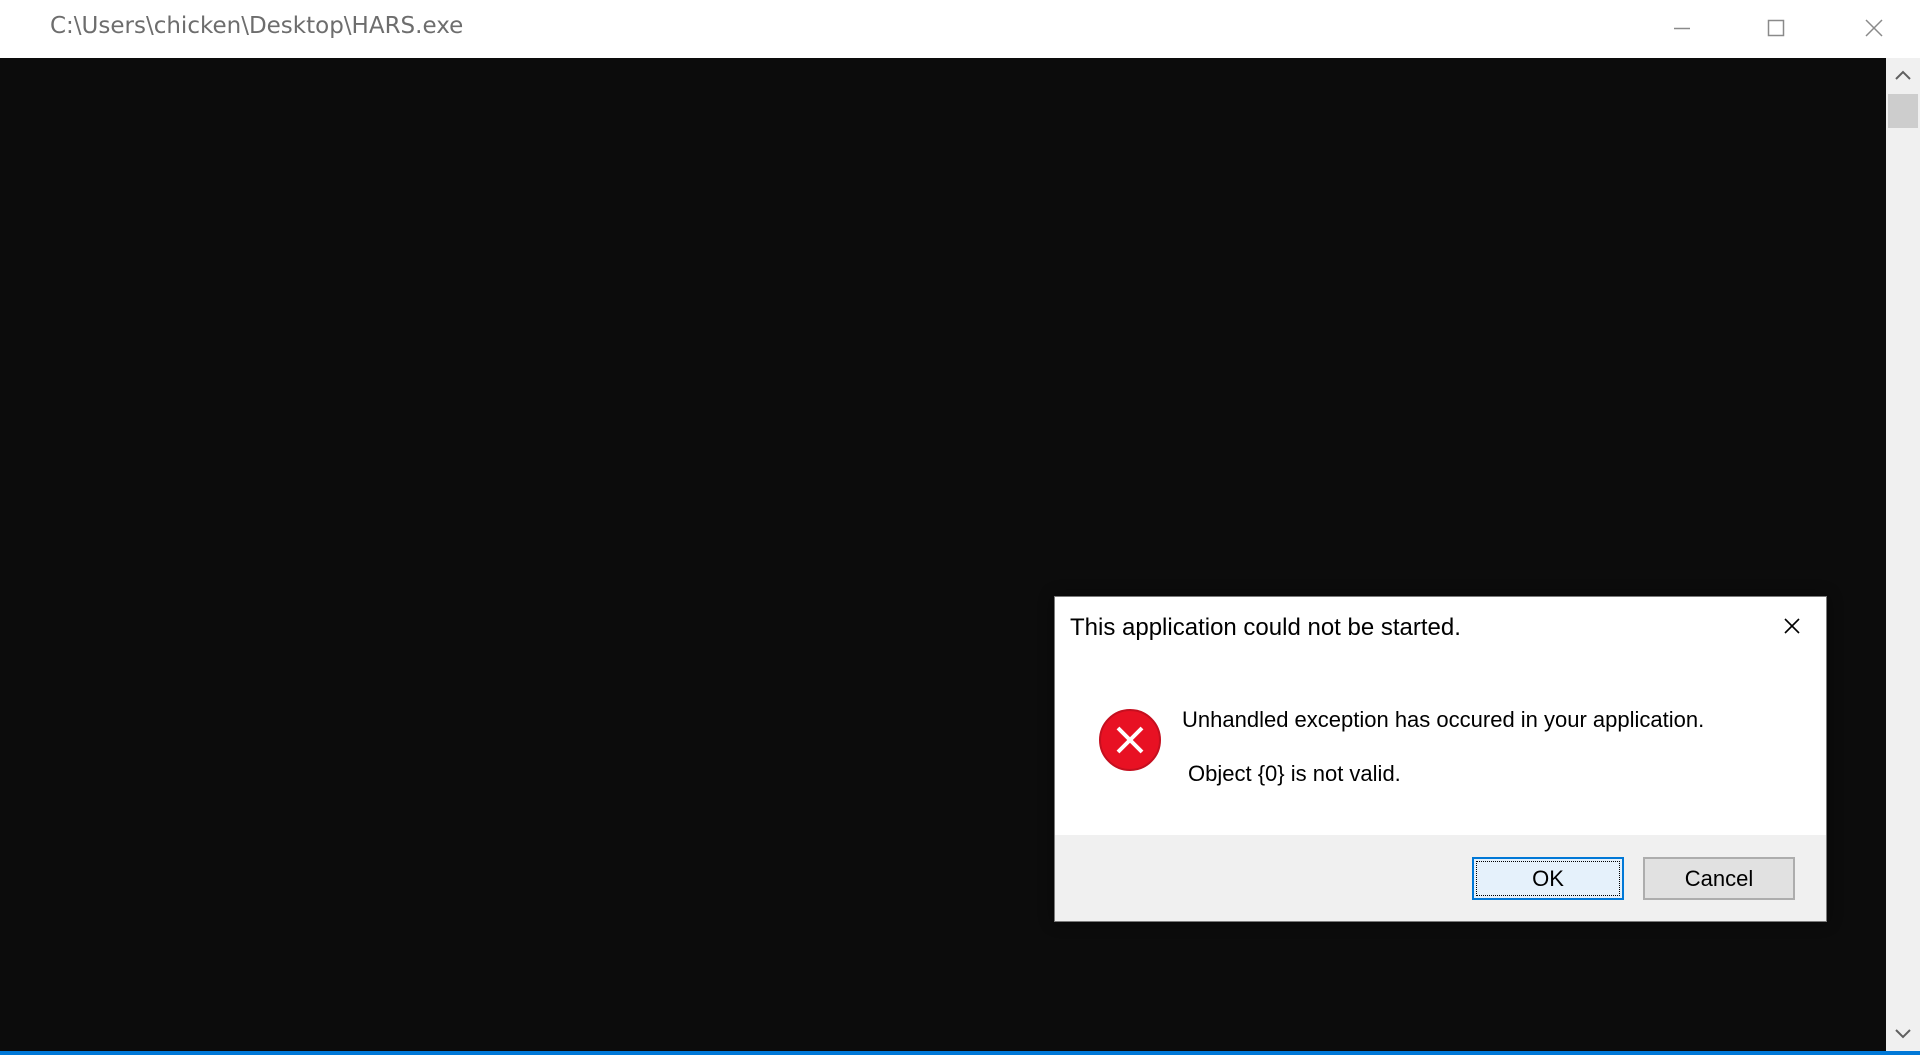  I want to click on cancel-button-label: Cancel, so click(1719, 878).